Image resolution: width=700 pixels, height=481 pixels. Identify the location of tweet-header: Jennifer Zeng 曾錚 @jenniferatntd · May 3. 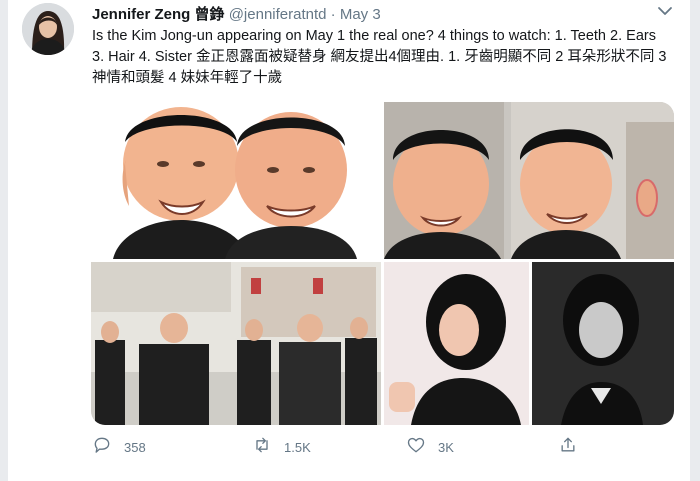
(236, 13).